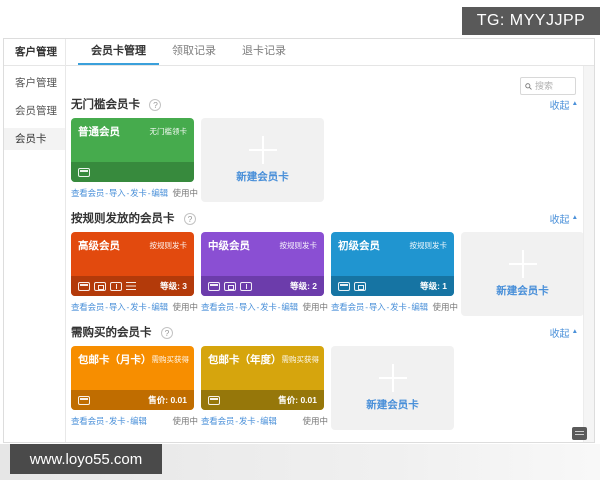 This screenshot has width=600, height=480. I want to click on tab-member-card-management: 会员卡管理, so click(118, 52).